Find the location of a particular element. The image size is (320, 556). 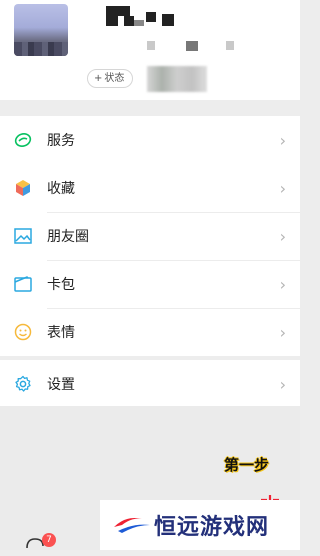

services-group: 服务 › is located at coordinates (150, 140).